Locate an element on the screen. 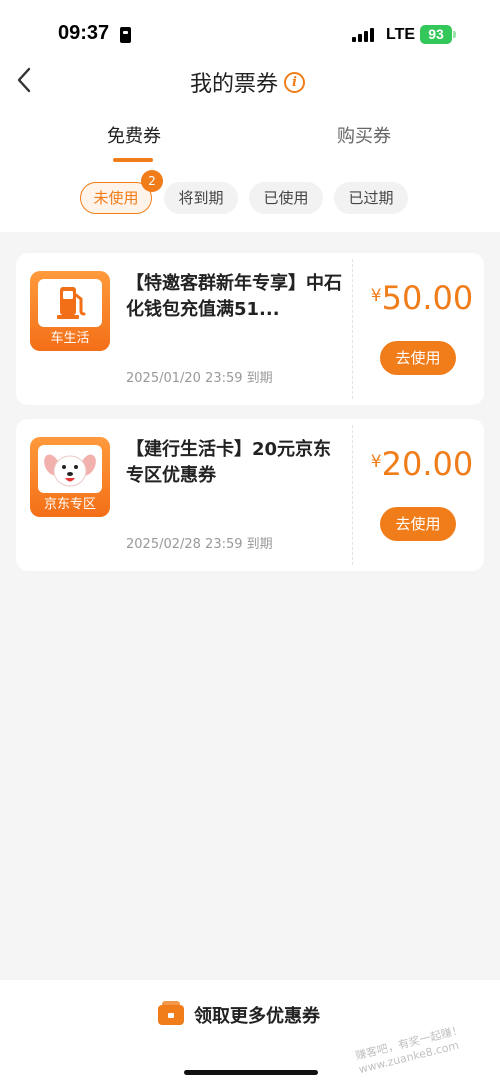 Image resolution: width=500 pixels, height=1087 pixels. status-time: 09:37 is located at coordinates (84, 33).